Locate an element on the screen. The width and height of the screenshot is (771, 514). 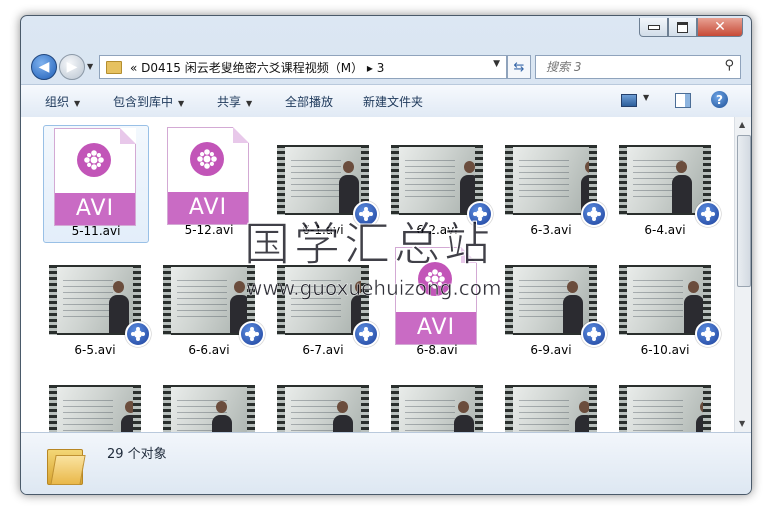
close-button: ✕ is located at coordinates (720, 27).